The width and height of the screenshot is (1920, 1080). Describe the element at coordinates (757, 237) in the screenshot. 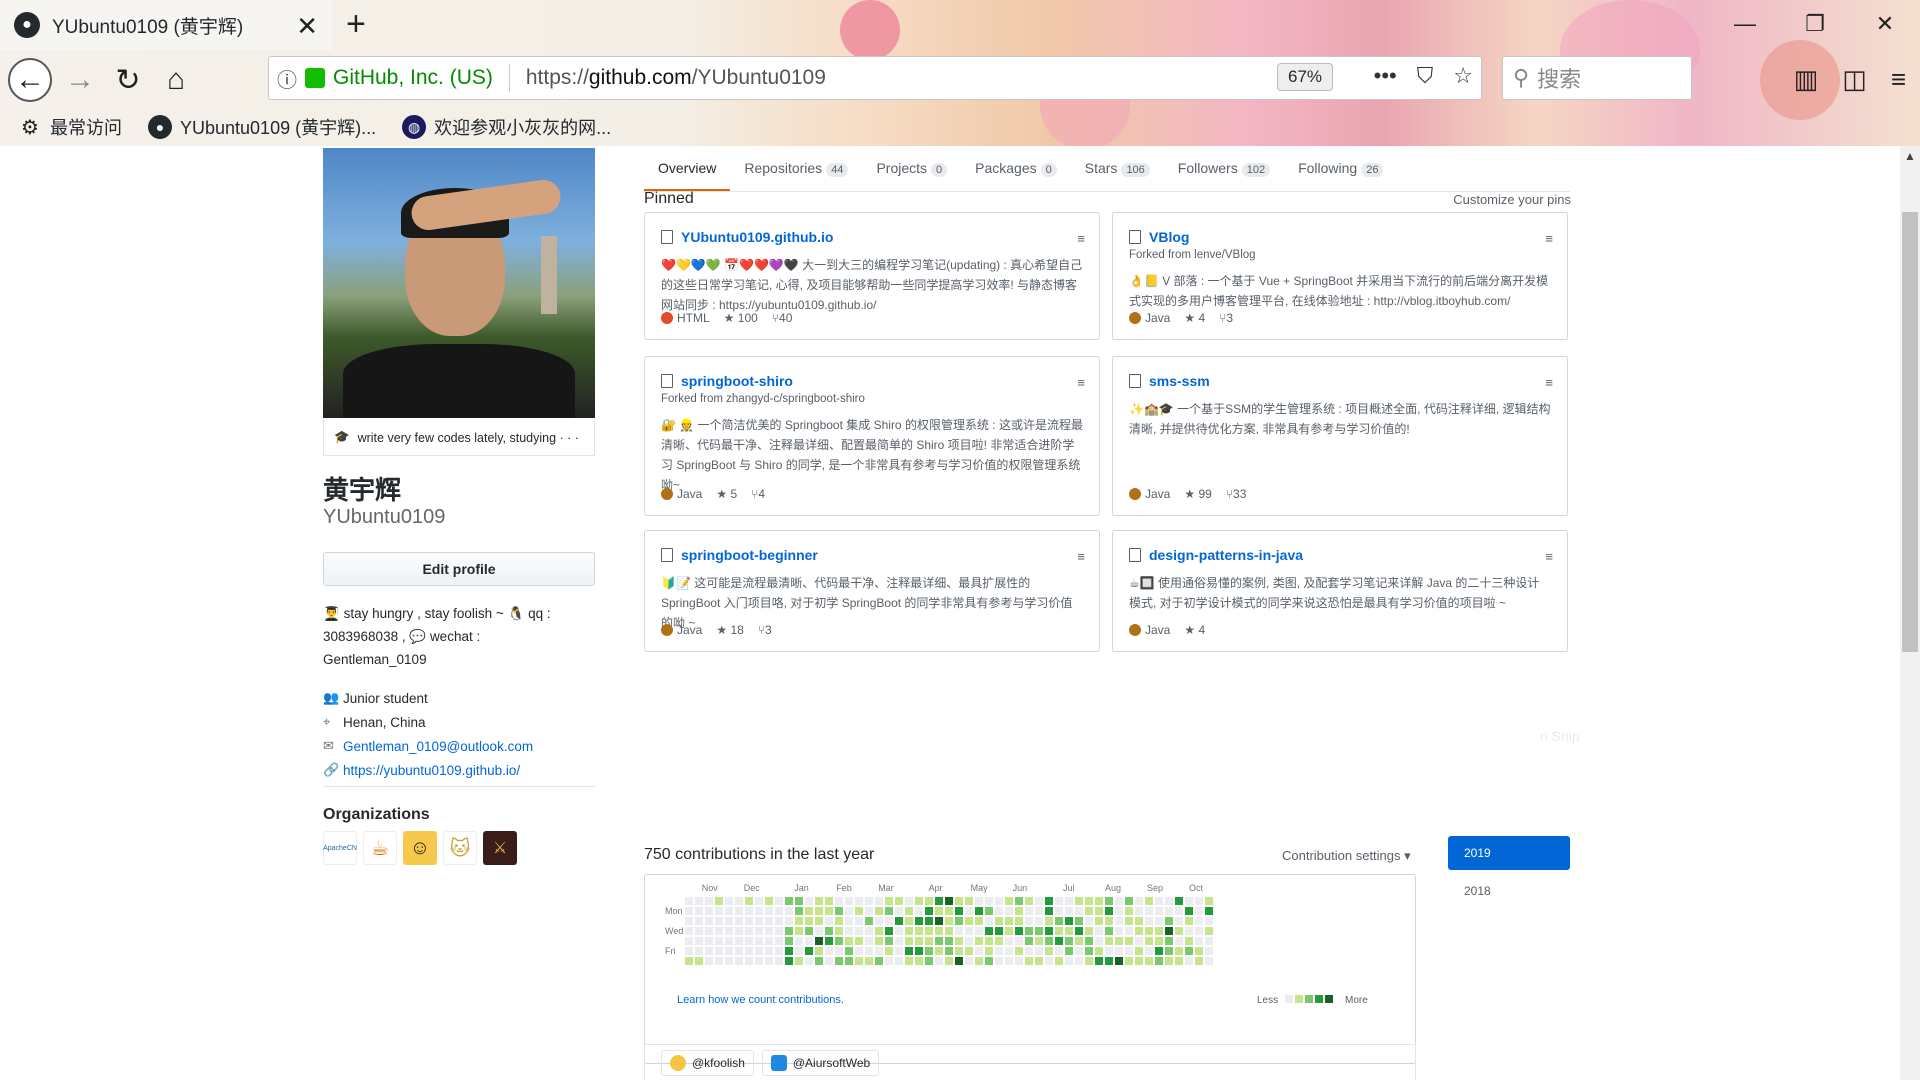

I see `repo-name-link: YUbuntu0109.github.io` at that location.